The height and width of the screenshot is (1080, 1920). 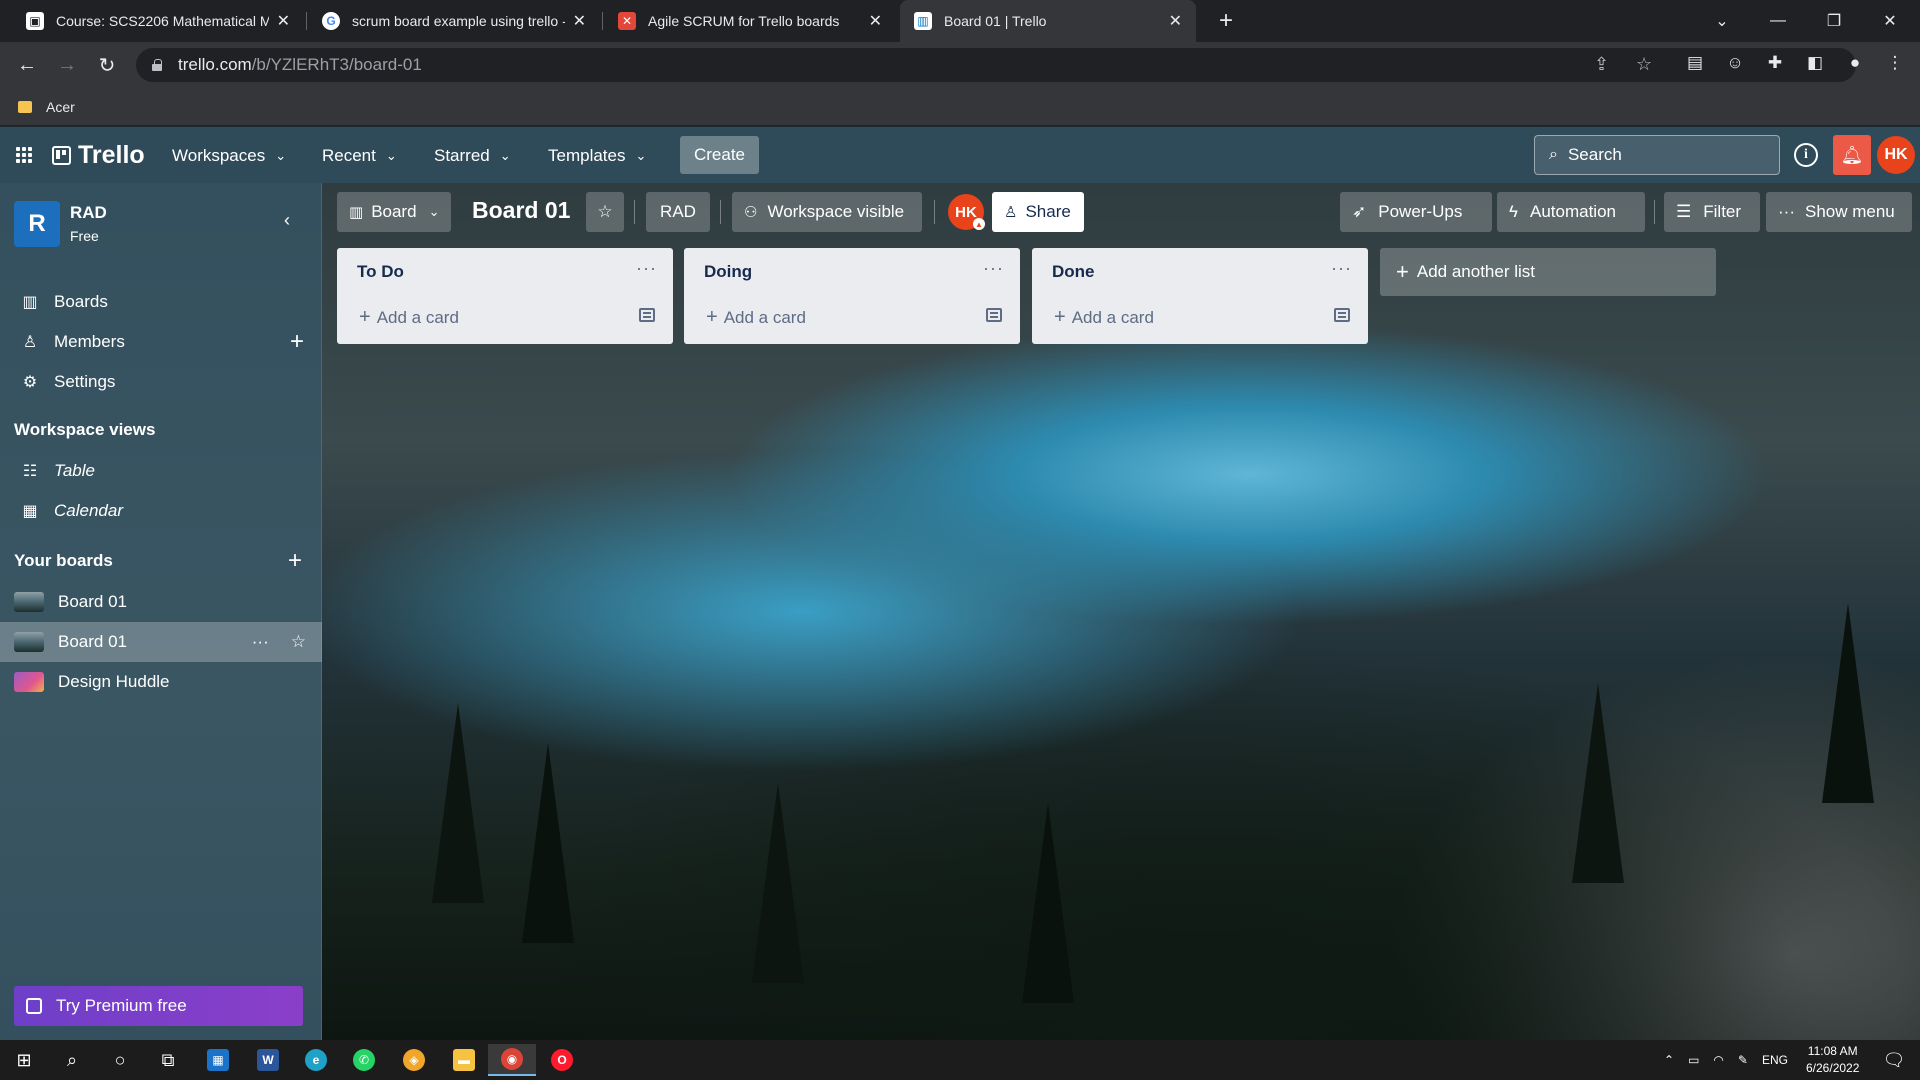 What do you see at coordinates (120, 1060) in the screenshot?
I see `cortana-circle-icon: ○` at bounding box center [120, 1060].